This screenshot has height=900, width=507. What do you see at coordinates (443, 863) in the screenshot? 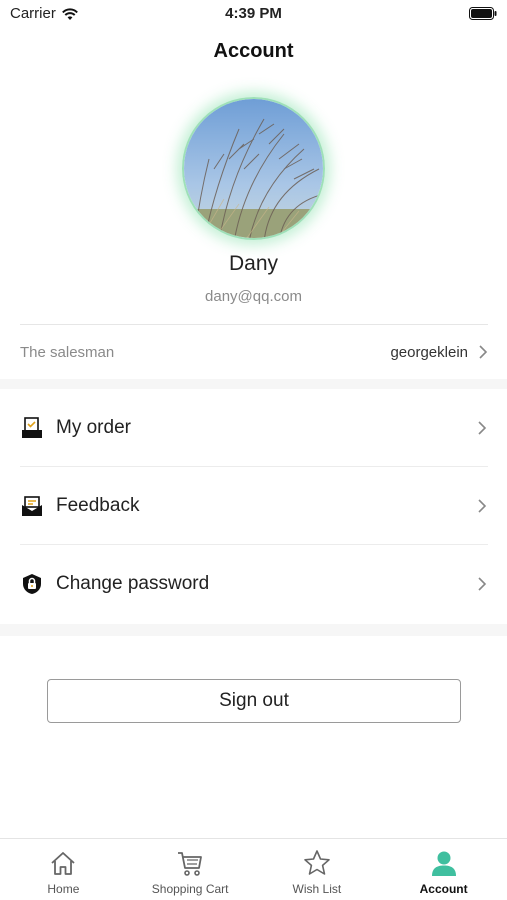
I see `person-icon` at bounding box center [443, 863].